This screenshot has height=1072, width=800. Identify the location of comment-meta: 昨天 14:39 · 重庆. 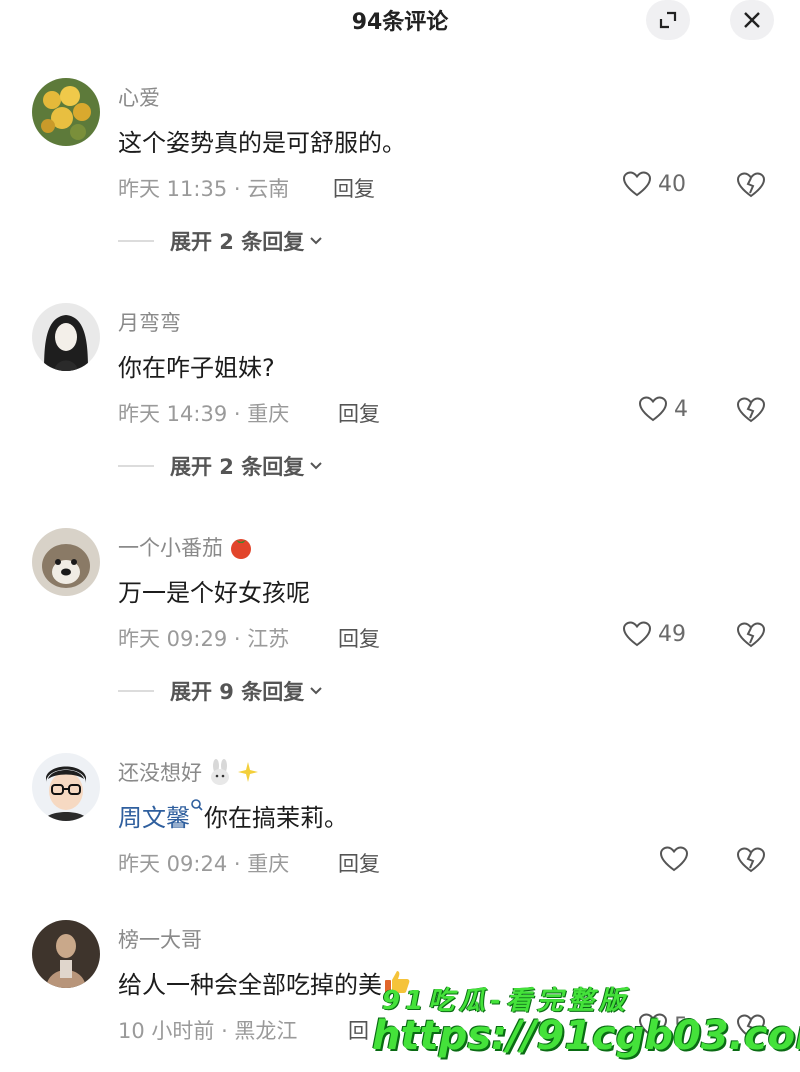
(204, 414).